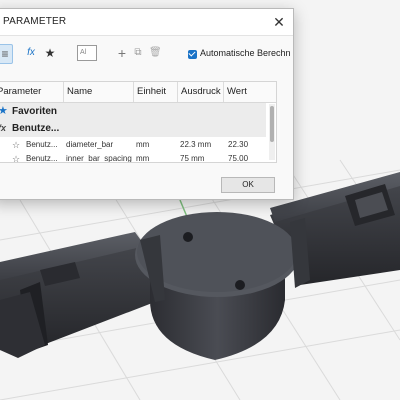  Describe the element at coordinates (6, 54) in the screenshot. I see `filter-icon: ≡` at that location.